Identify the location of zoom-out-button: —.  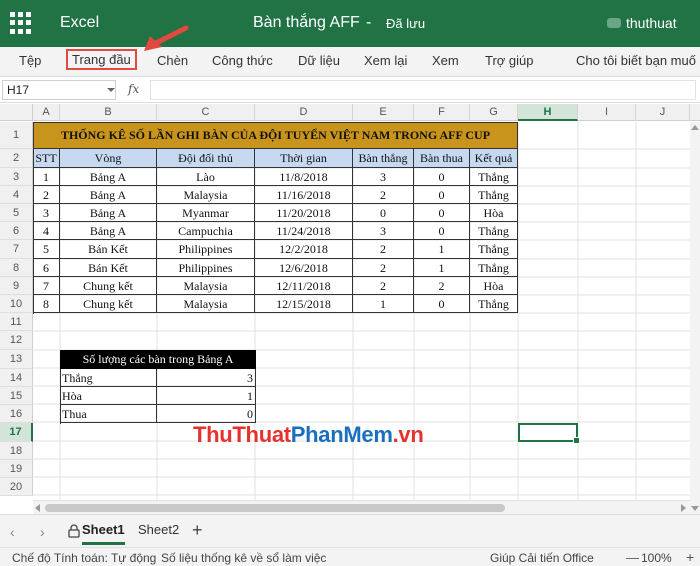
(632, 557).